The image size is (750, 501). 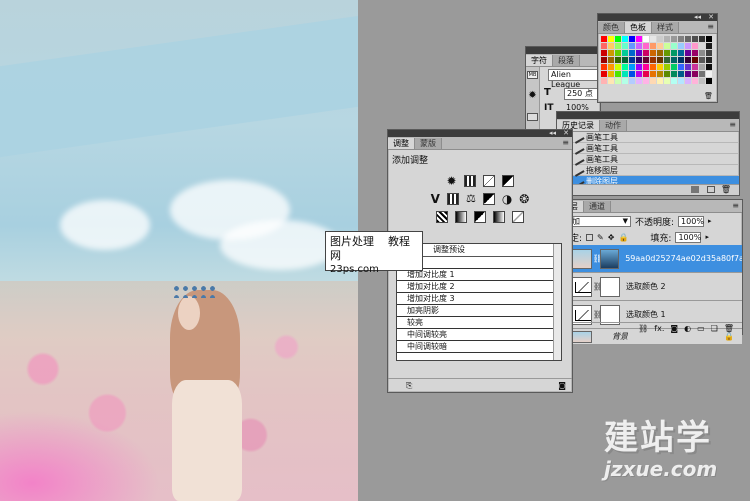 I want to click on tab-character: 字符, so click(x=539, y=60).